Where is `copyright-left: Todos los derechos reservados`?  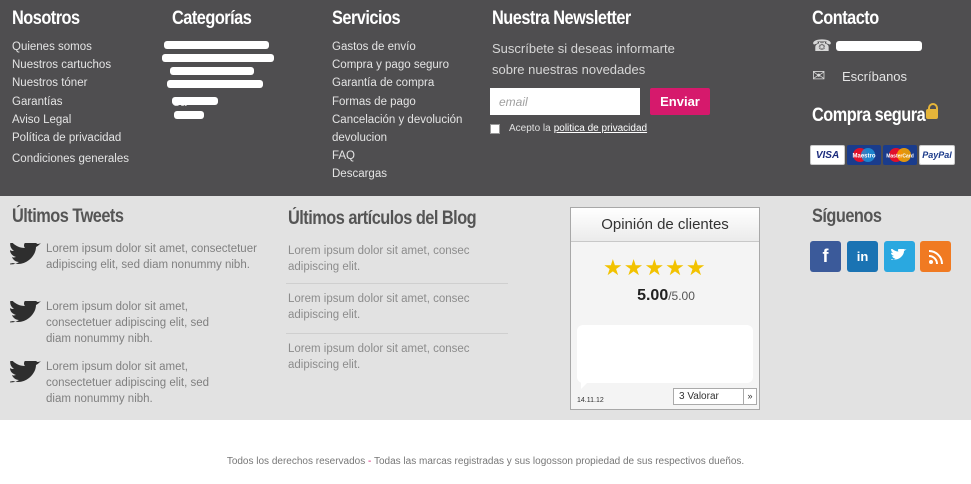
copyright-left: Todos los derechos reservados is located at coordinates (296, 461).